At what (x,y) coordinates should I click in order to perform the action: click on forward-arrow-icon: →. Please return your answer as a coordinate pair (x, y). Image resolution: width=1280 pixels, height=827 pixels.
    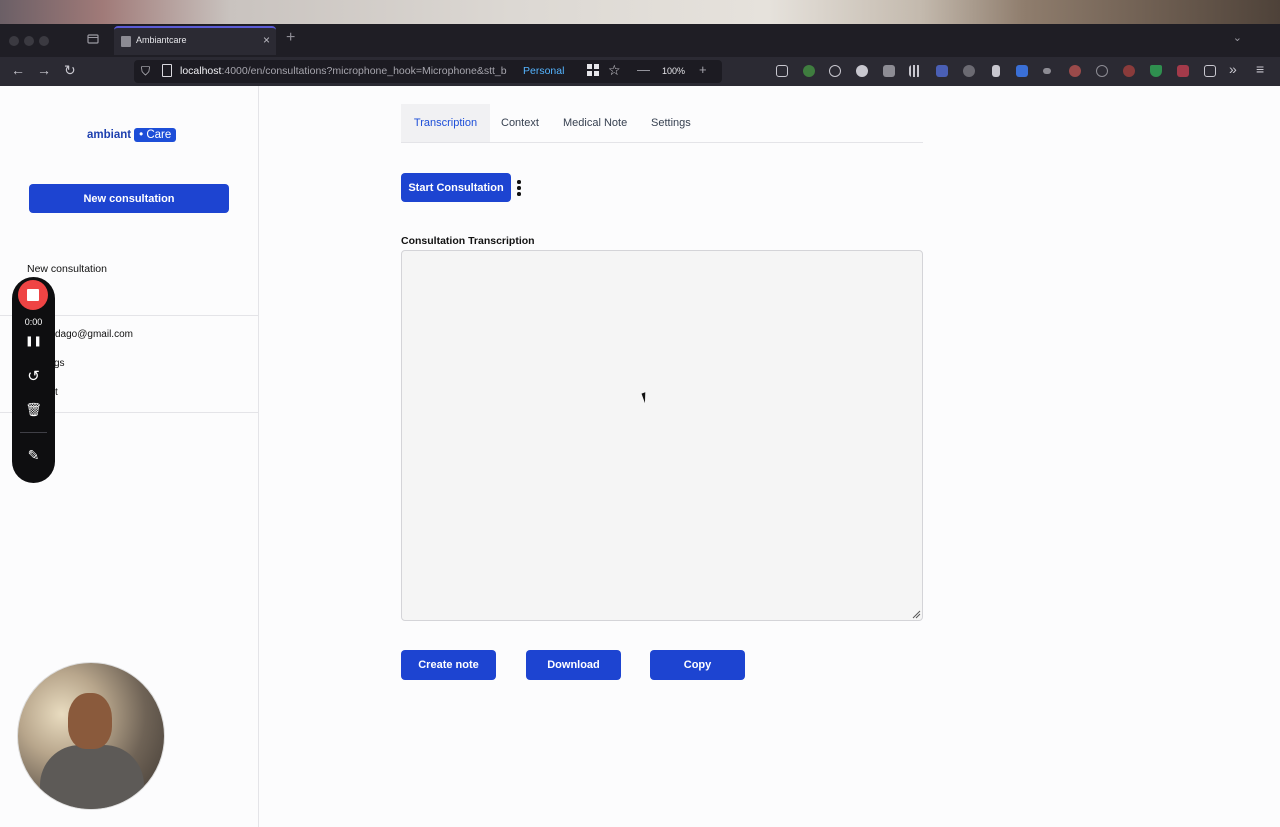
    Looking at the image, I should click on (44, 70).